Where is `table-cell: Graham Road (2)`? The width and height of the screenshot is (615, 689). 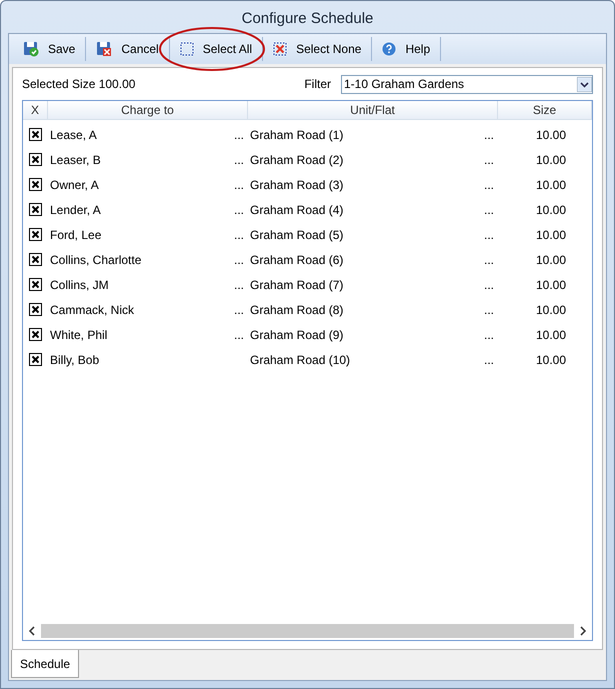 table-cell: Graham Road (2) is located at coordinates (297, 159).